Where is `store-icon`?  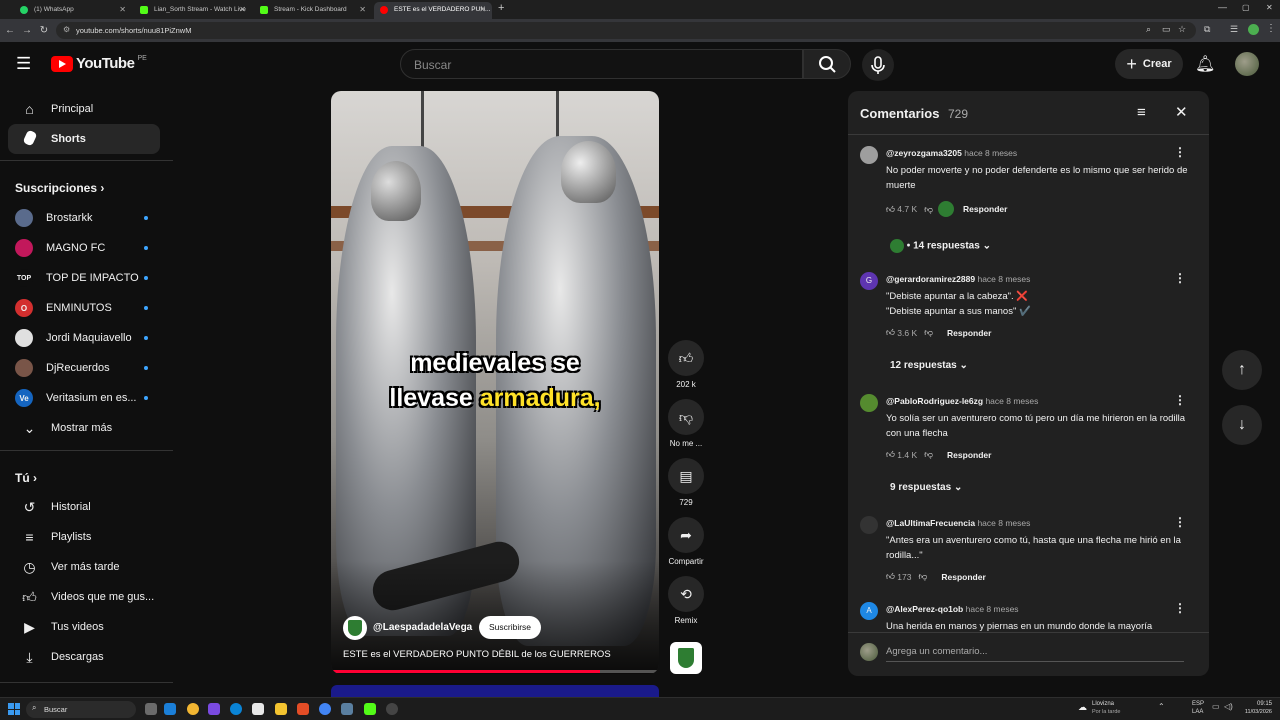
store-icon is located at coordinates (258, 709).